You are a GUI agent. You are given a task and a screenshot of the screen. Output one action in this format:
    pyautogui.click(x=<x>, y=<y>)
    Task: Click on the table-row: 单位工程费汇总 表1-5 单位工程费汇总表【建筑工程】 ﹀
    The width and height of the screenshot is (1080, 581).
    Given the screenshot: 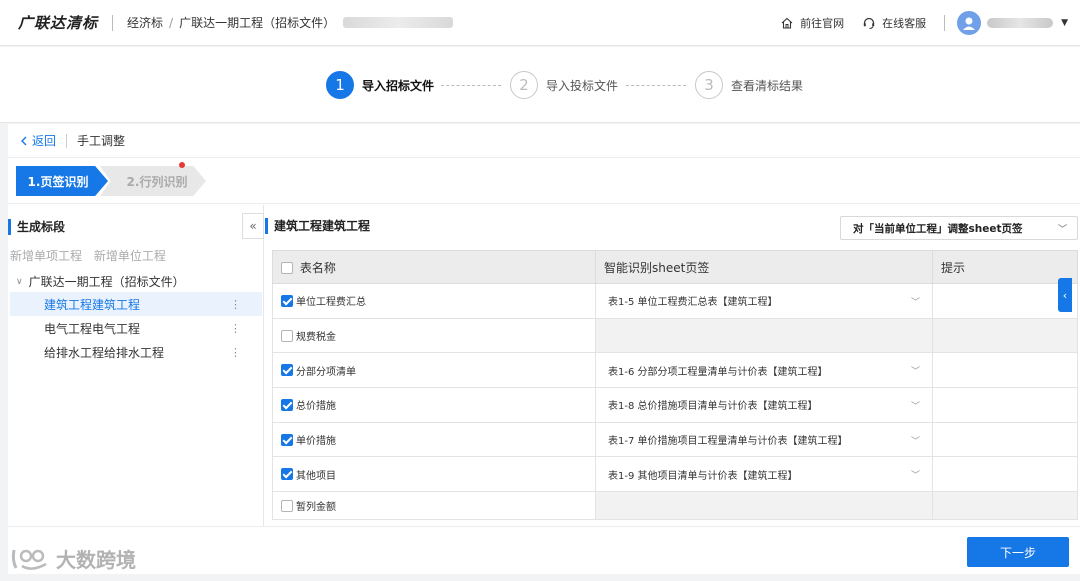 What is the action you would take?
    pyautogui.click(x=675, y=301)
    